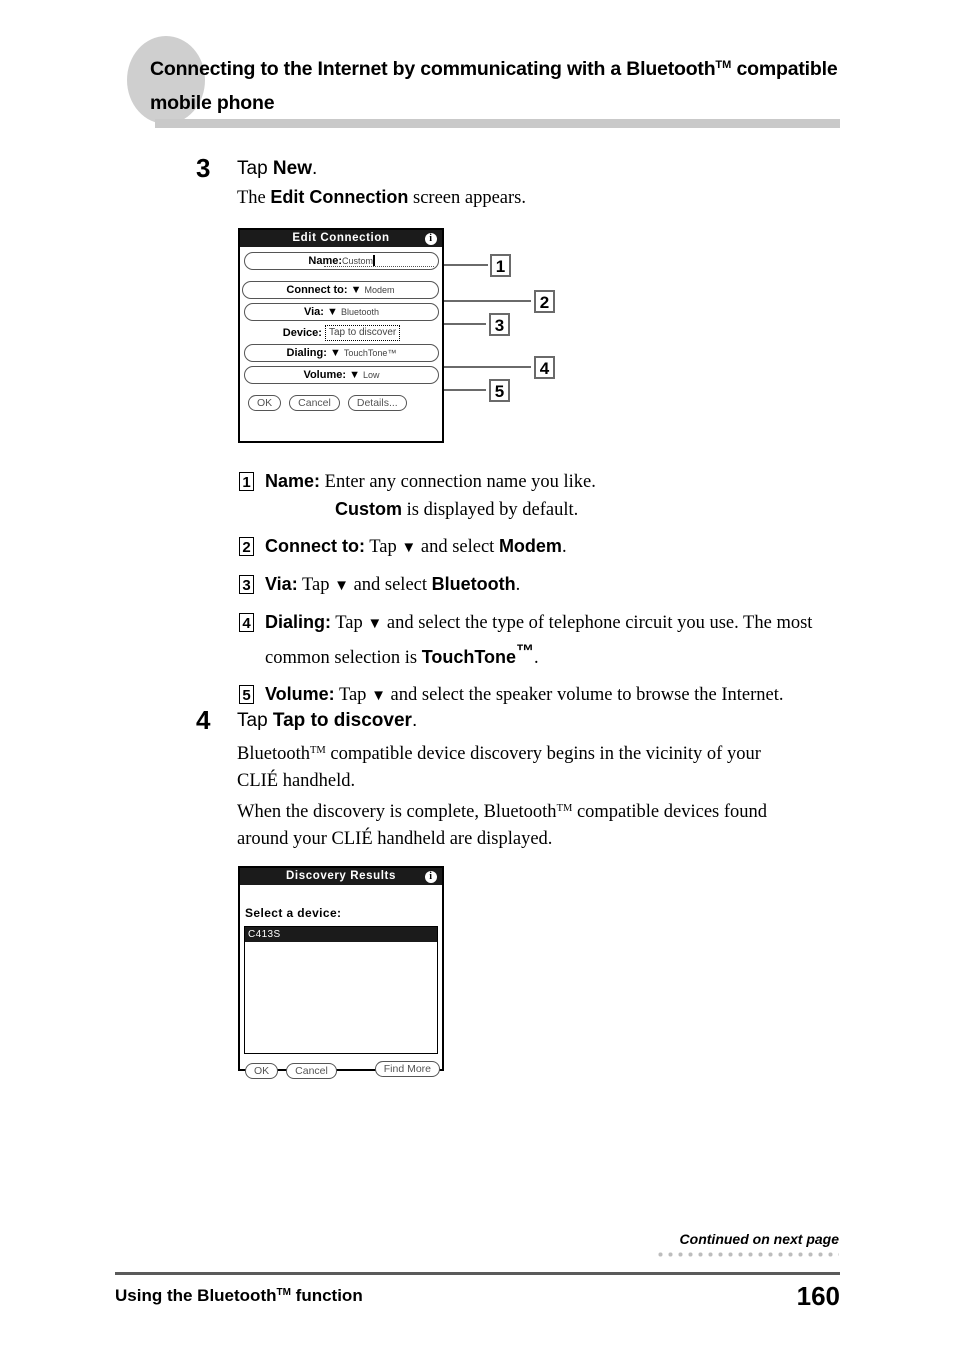 The width and height of the screenshot is (954, 1352). I want to click on step-4-line4: around your CLIÉ handheld are displayed., so click(395, 839).